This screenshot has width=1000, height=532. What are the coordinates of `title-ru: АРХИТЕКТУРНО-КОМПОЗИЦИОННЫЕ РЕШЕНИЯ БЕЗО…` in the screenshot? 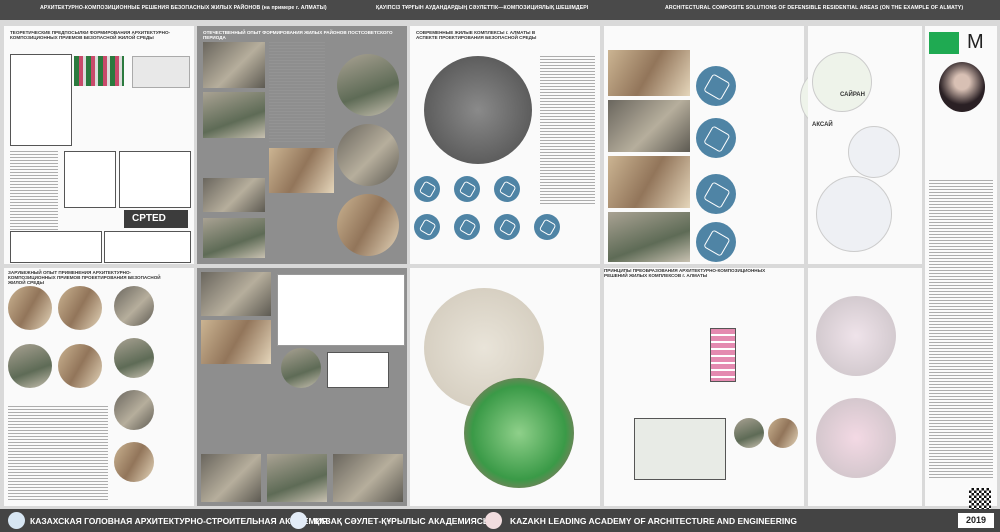 It's located at (183, 8).